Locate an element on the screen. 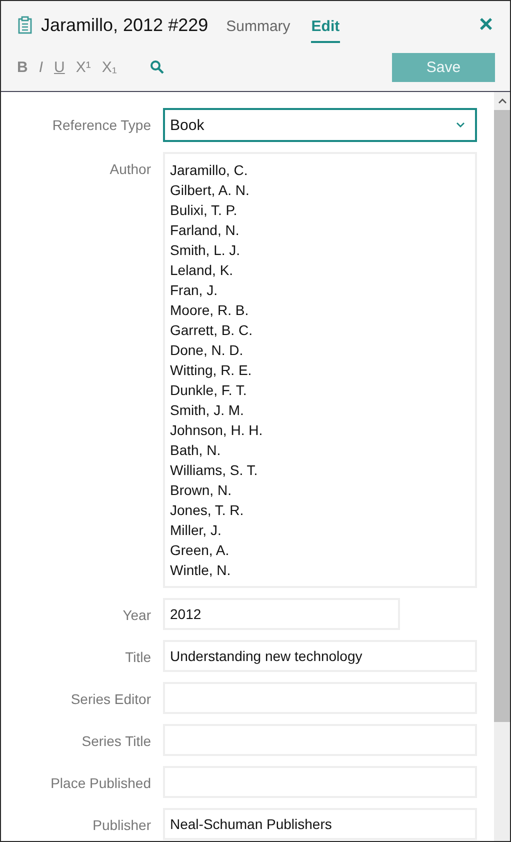 This screenshot has width=511, height=842. search-icon is located at coordinates (157, 67).